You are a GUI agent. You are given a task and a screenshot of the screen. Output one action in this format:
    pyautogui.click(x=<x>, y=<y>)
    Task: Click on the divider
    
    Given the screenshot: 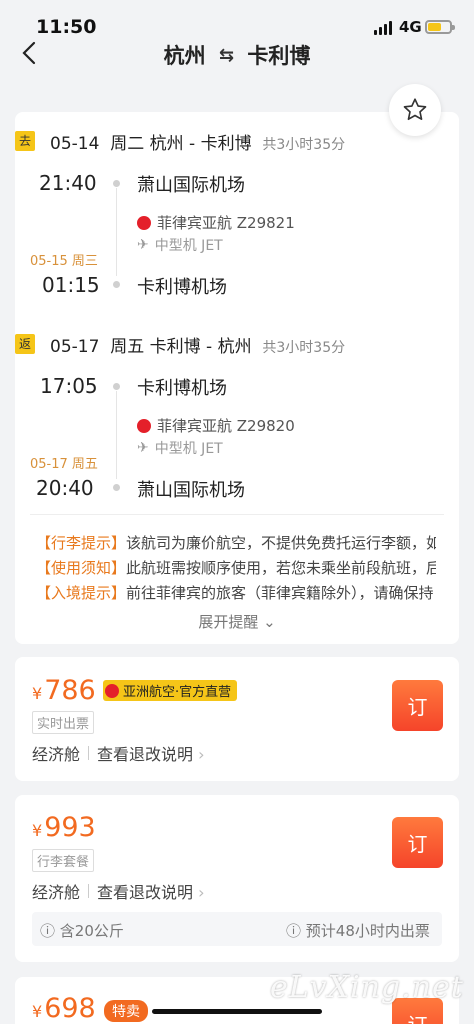 What is the action you would take?
    pyautogui.click(x=237, y=514)
    